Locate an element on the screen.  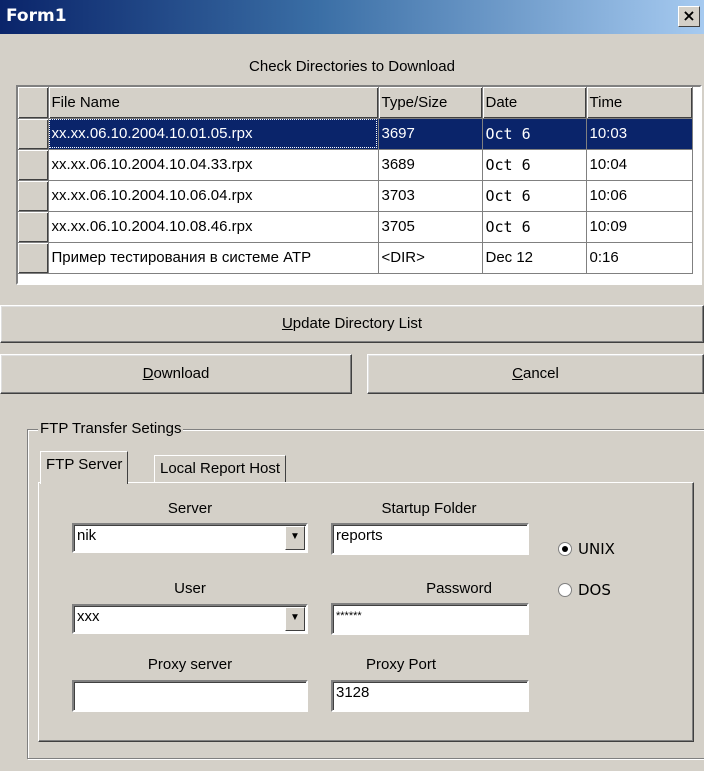
startup-folder-input: reports is located at coordinates (430, 539).